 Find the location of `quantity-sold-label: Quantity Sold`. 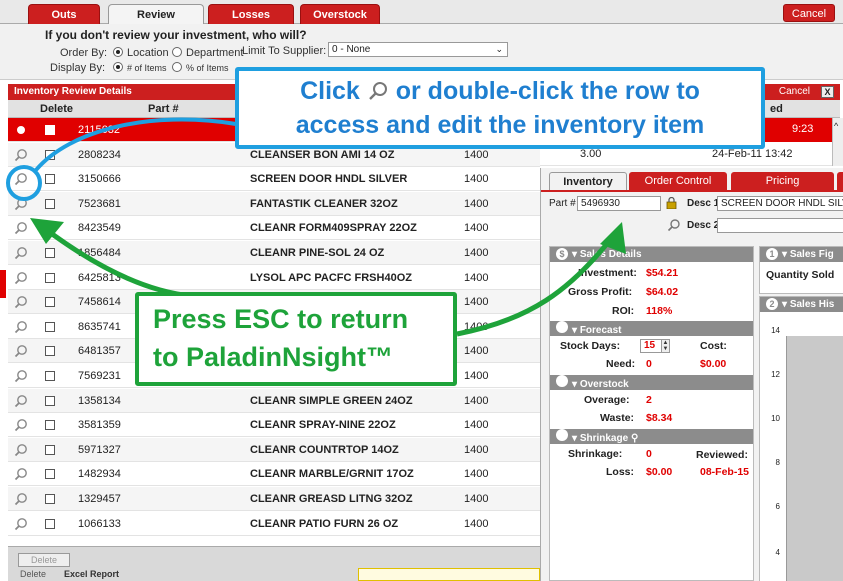

quantity-sold-label: Quantity Sold is located at coordinates (800, 275).